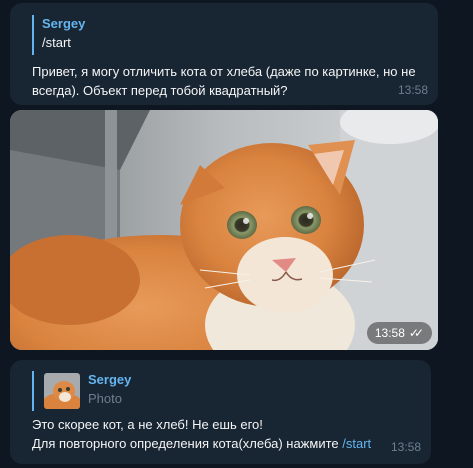  Describe the element at coordinates (62, 391) in the screenshot. I see `cat-thumbnail` at that location.